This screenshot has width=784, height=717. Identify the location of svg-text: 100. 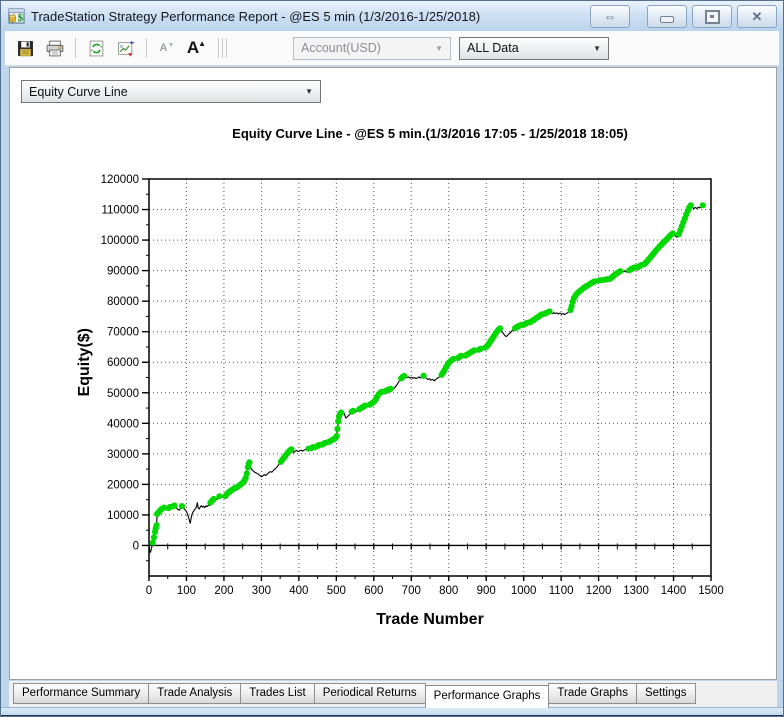
(186, 591).